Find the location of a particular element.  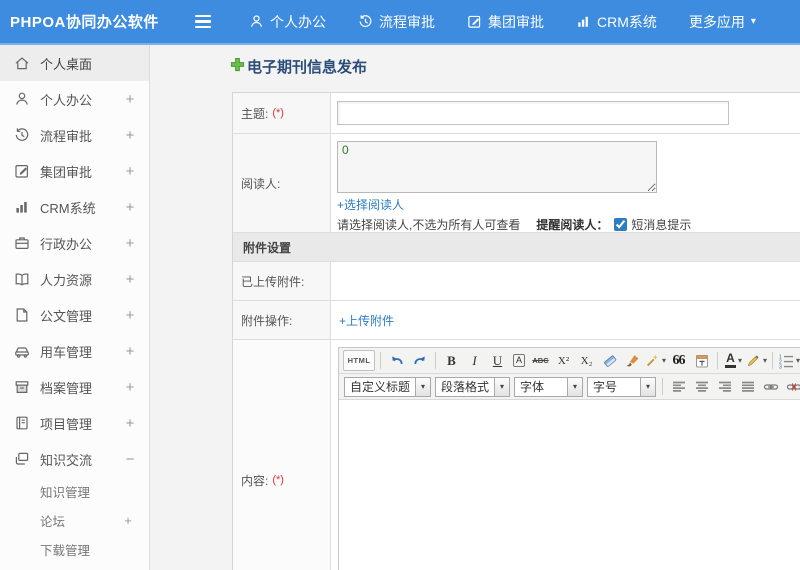

sidebar-item-personal-desktop: 个人桌面 is located at coordinates (74, 63).